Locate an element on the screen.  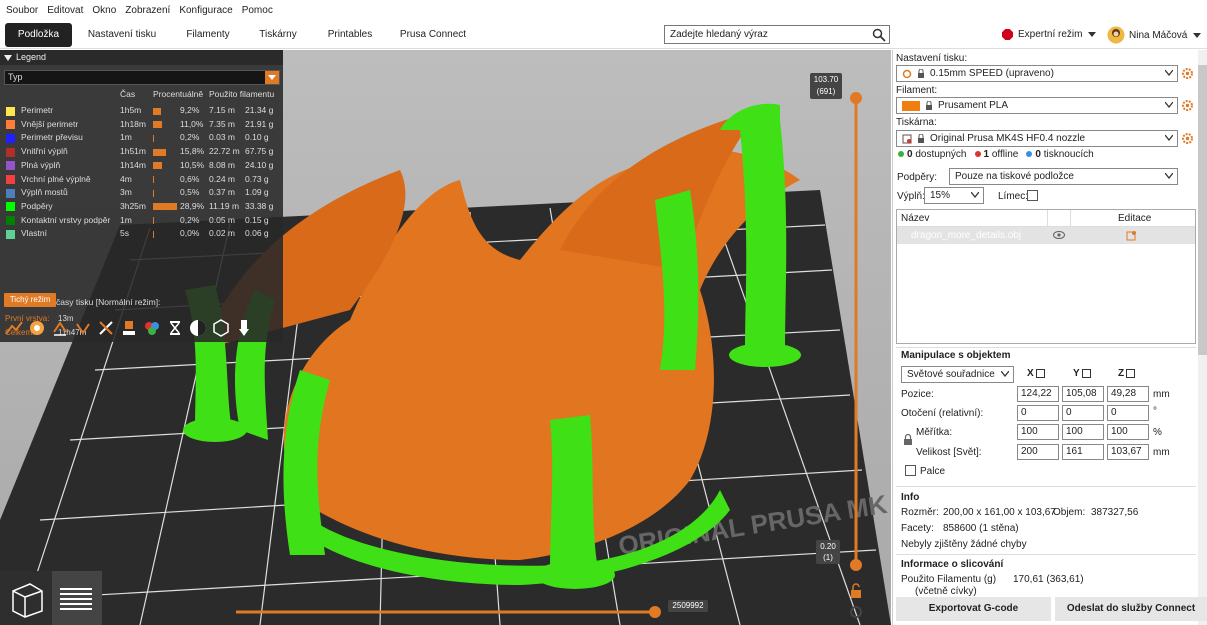
horizontal-slider-handle is located at coordinates (655, 612).